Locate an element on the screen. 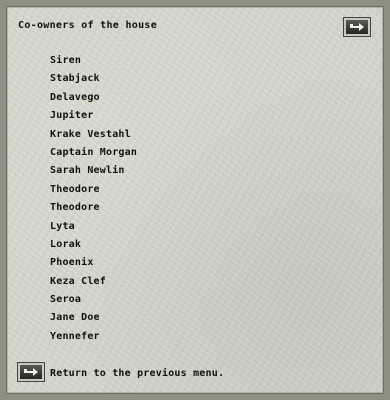 The width and height of the screenshot is (390, 400). close-button is located at coordinates (357, 27).